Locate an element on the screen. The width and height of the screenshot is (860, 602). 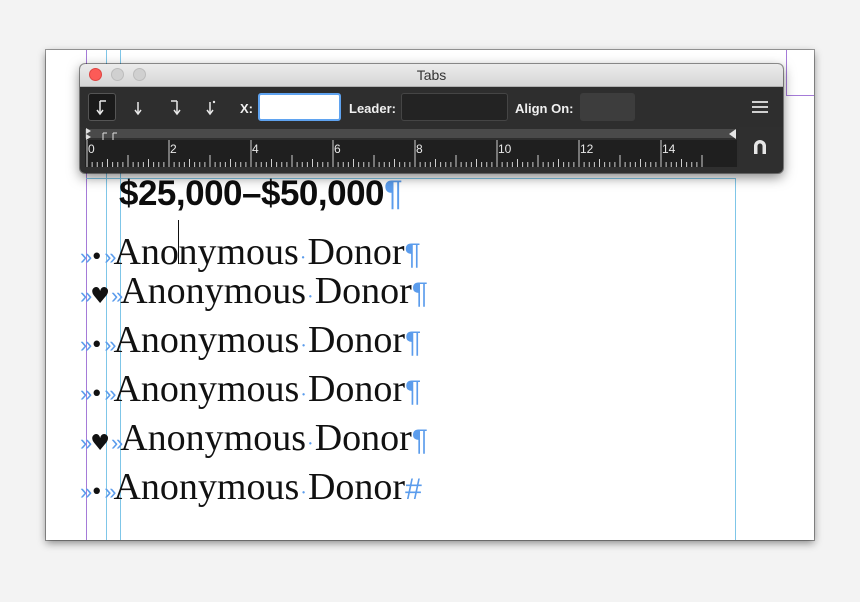
heading-line: $25,000–$50,000¶ is located at coordinates (261, 194).